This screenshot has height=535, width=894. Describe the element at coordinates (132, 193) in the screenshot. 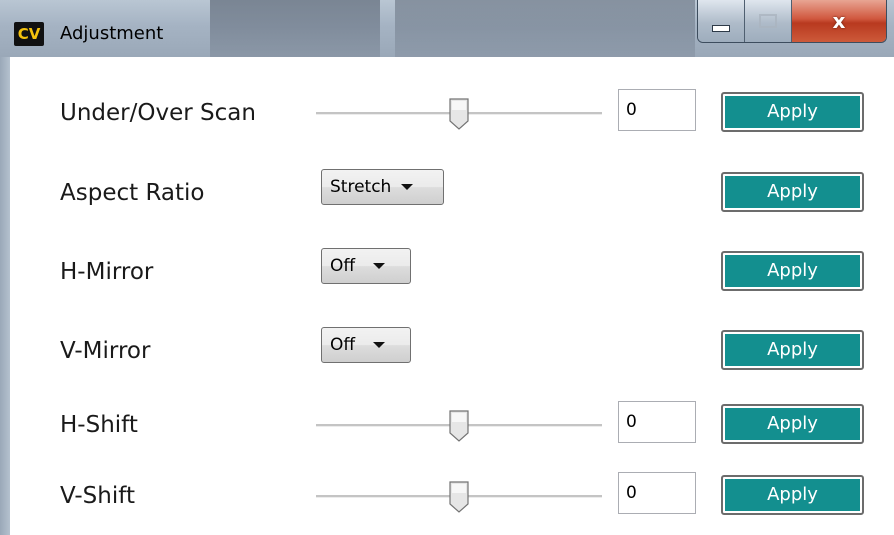

I see `setting-label: Aspect Ratio` at that location.